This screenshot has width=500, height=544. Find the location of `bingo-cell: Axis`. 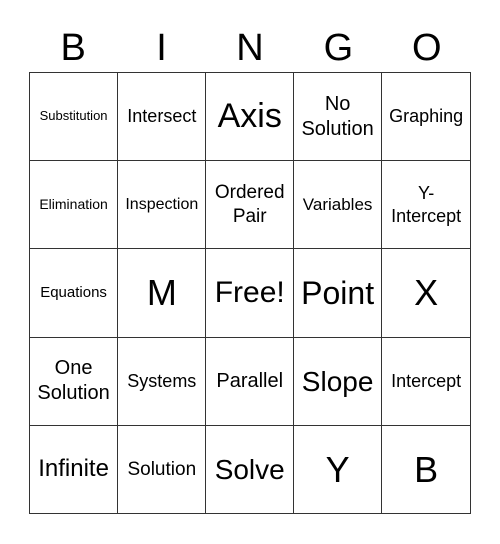

bingo-cell: Axis is located at coordinates (249, 116).